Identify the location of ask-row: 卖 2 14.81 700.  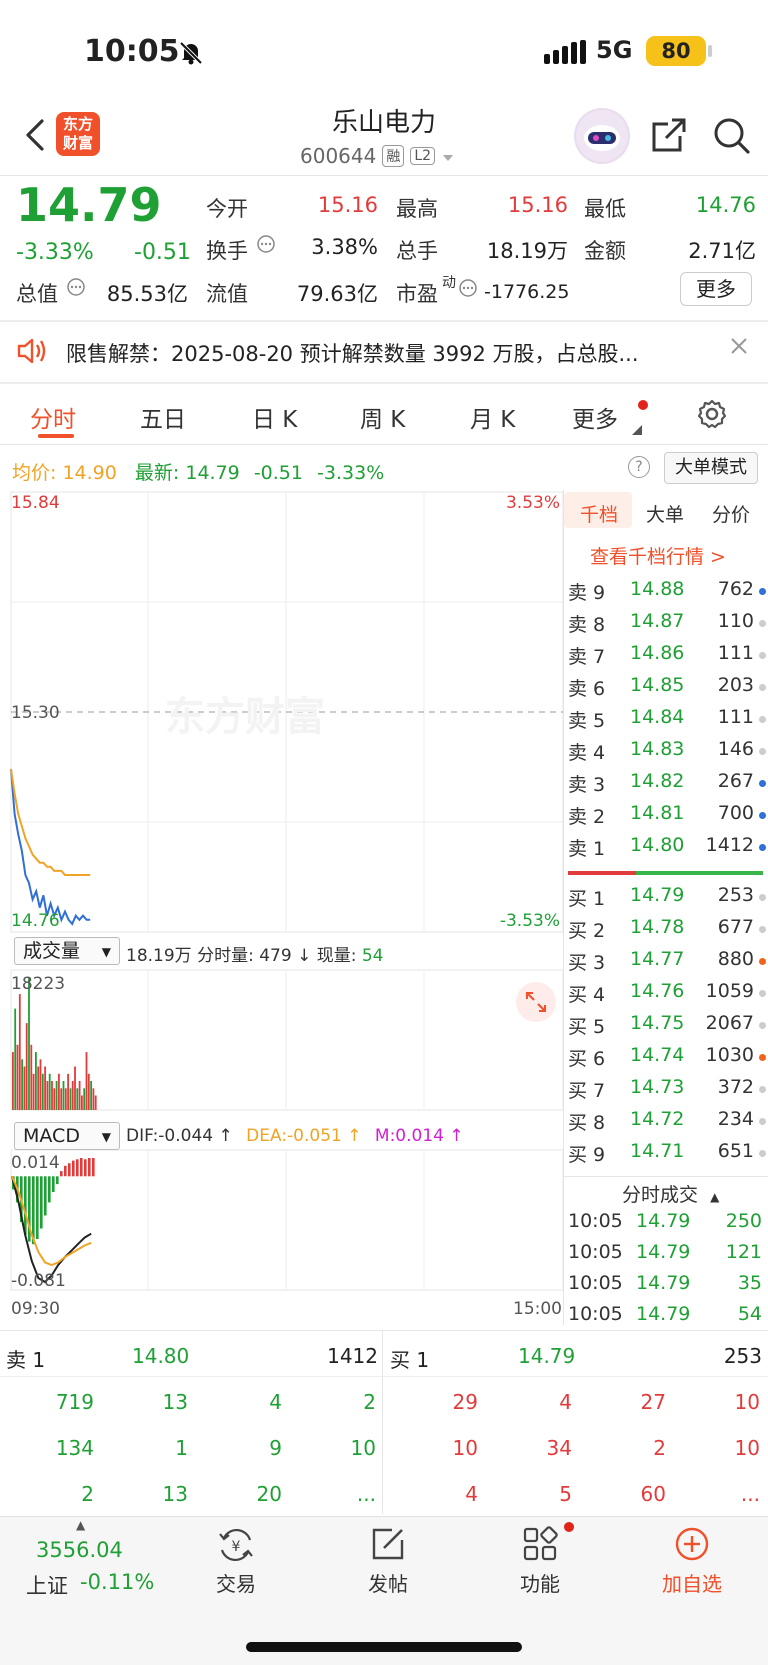
(666, 818).